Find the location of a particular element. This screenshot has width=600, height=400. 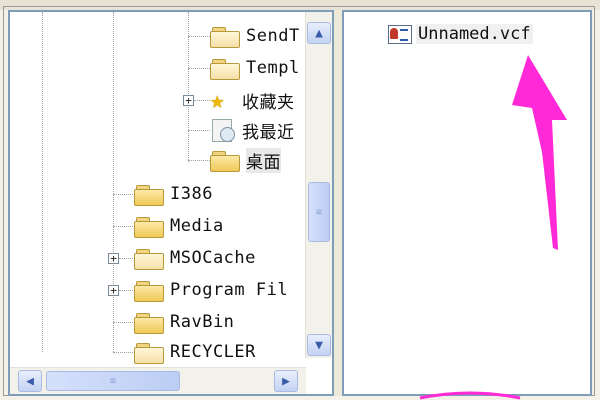

arrow-tail-stroke is located at coordinates (470, 395).